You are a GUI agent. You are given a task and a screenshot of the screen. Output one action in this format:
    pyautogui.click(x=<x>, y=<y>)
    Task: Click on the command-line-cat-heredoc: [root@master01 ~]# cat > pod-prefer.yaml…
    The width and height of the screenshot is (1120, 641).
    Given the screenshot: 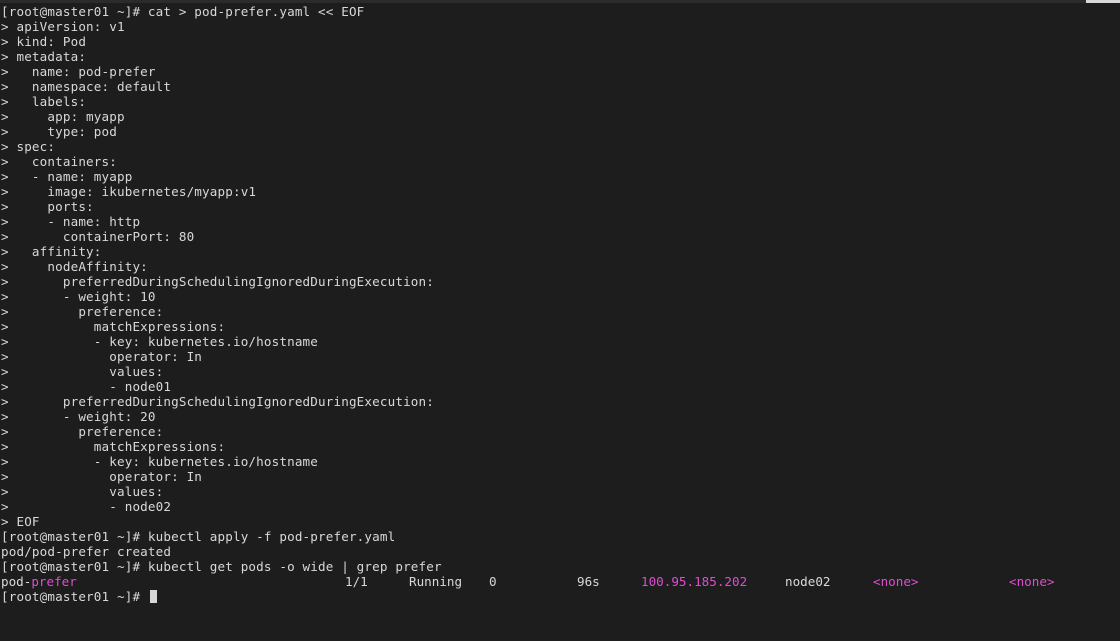 What is the action you would take?
    pyautogui.click(x=183, y=11)
    